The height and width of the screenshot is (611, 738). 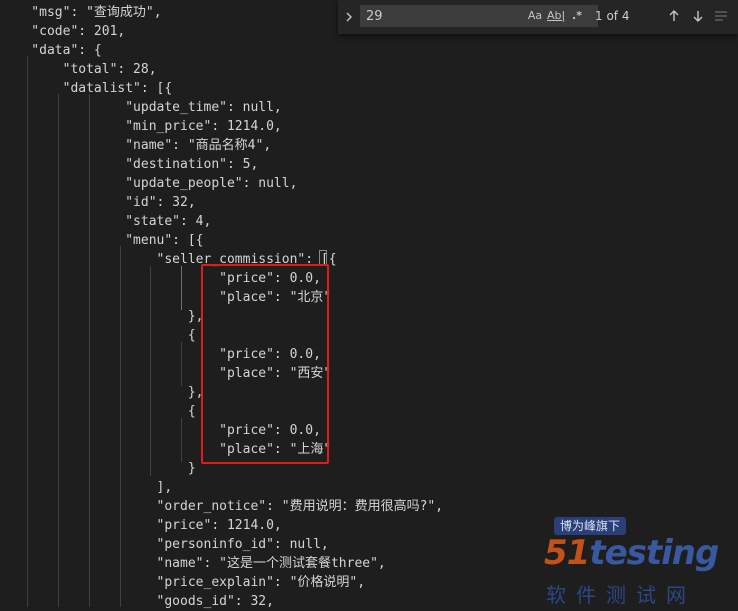 I want to click on regex-toggle: .*, so click(x=577, y=16).